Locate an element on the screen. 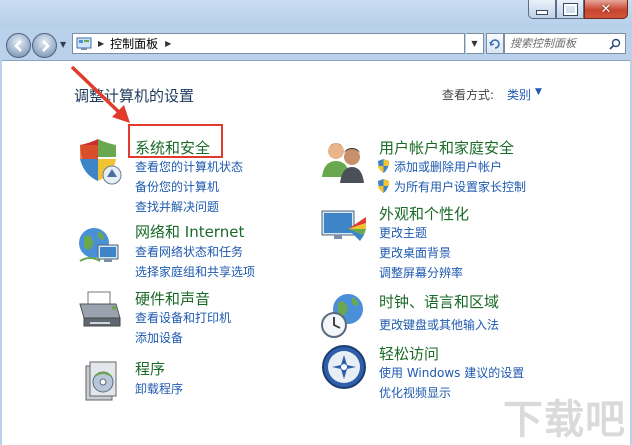 The height and width of the screenshot is (445, 632). close-button: ✕ is located at coordinates (606, 9).